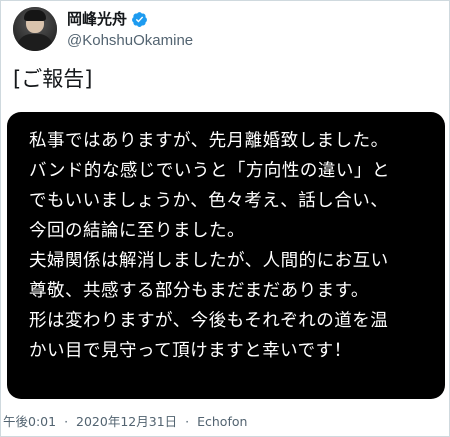 The height and width of the screenshot is (437, 450). What do you see at coordinates (209, 321) in the screenshot?
I see `image-text-line: 形は変わりますが、今後もそれぞれの道を温` at bounding box center [209, 321].